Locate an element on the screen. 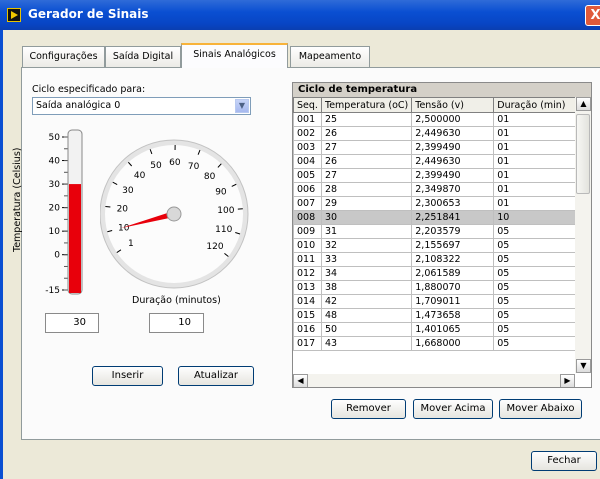  mover-acima-button: Mover Acima is located at coordinates (453, 409).